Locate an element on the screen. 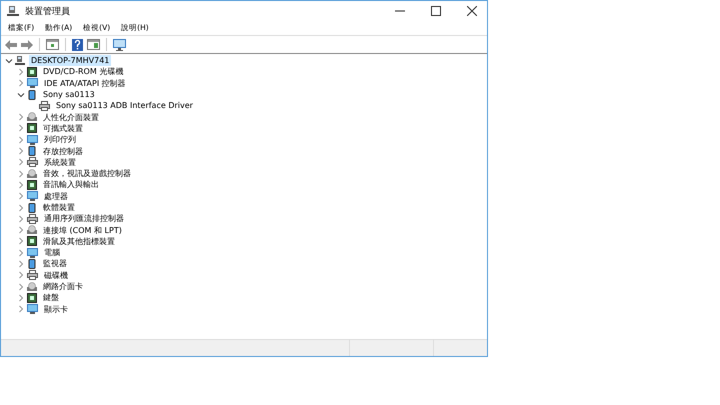 The width and height of the screenshot is (720, 405). help-icon is located at coordinates (77, 44).